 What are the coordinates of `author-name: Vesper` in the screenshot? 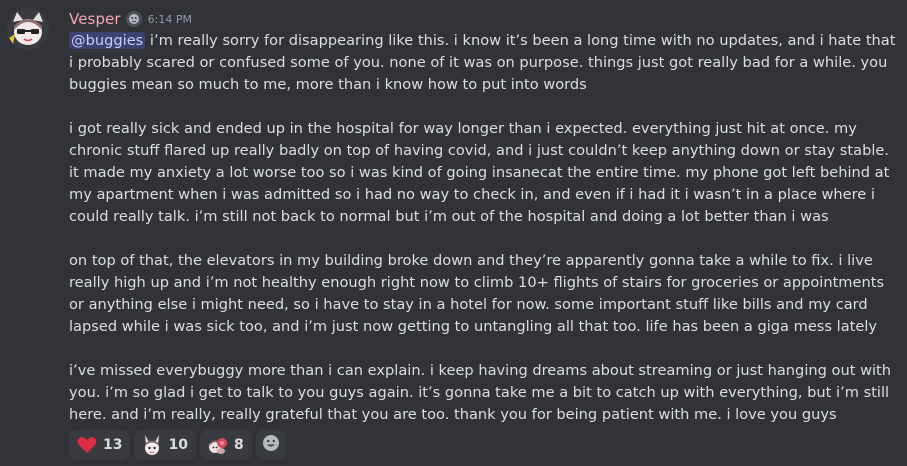 It's located at (95, 19).